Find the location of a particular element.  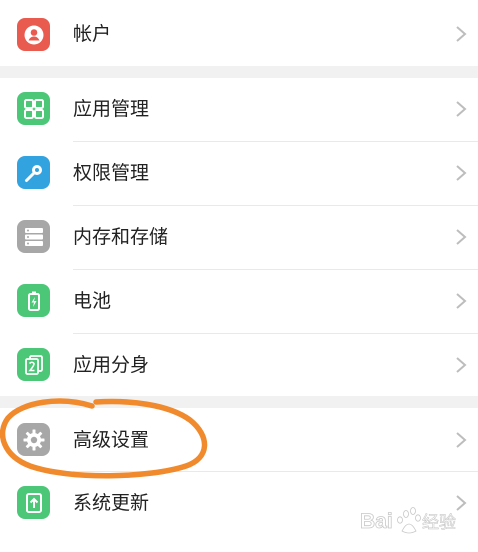

settings-item-label: 系统更新 is located at coordinates (111, 503).